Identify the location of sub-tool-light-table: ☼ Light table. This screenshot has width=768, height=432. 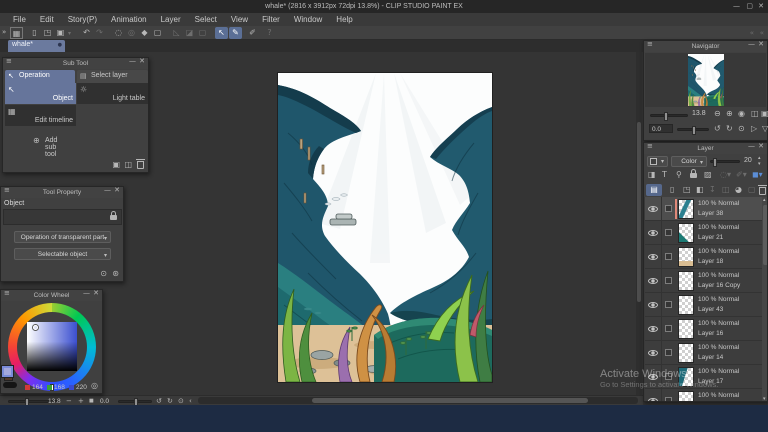
(112, 93).